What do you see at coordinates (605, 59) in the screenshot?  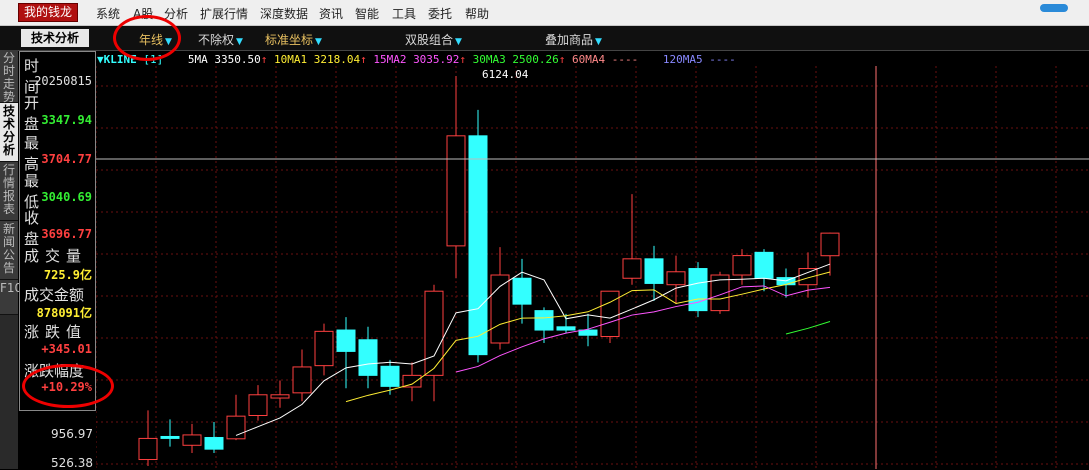 I see `legend-ma60: 60MA4 ----` at bounding box center [605, 59].